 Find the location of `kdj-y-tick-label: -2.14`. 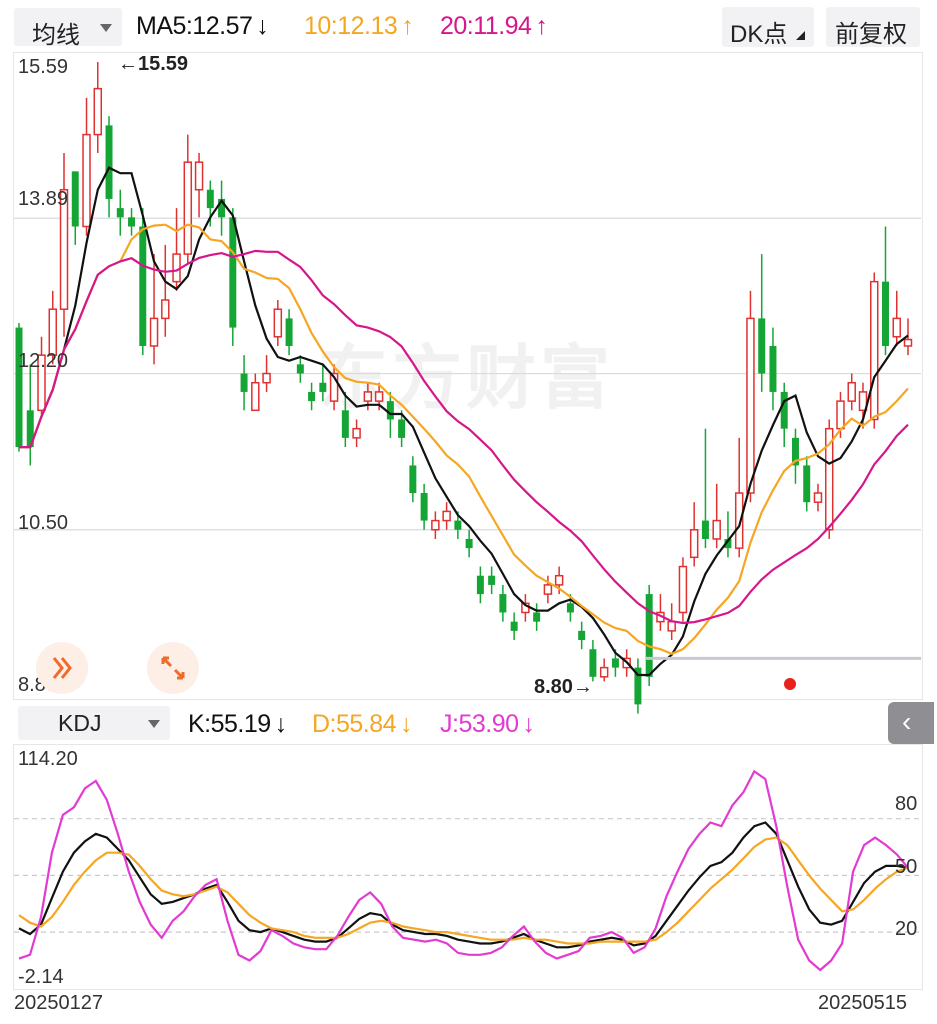

kdj-y-tick-label: -2.14 is located at coordinates (41, 977).